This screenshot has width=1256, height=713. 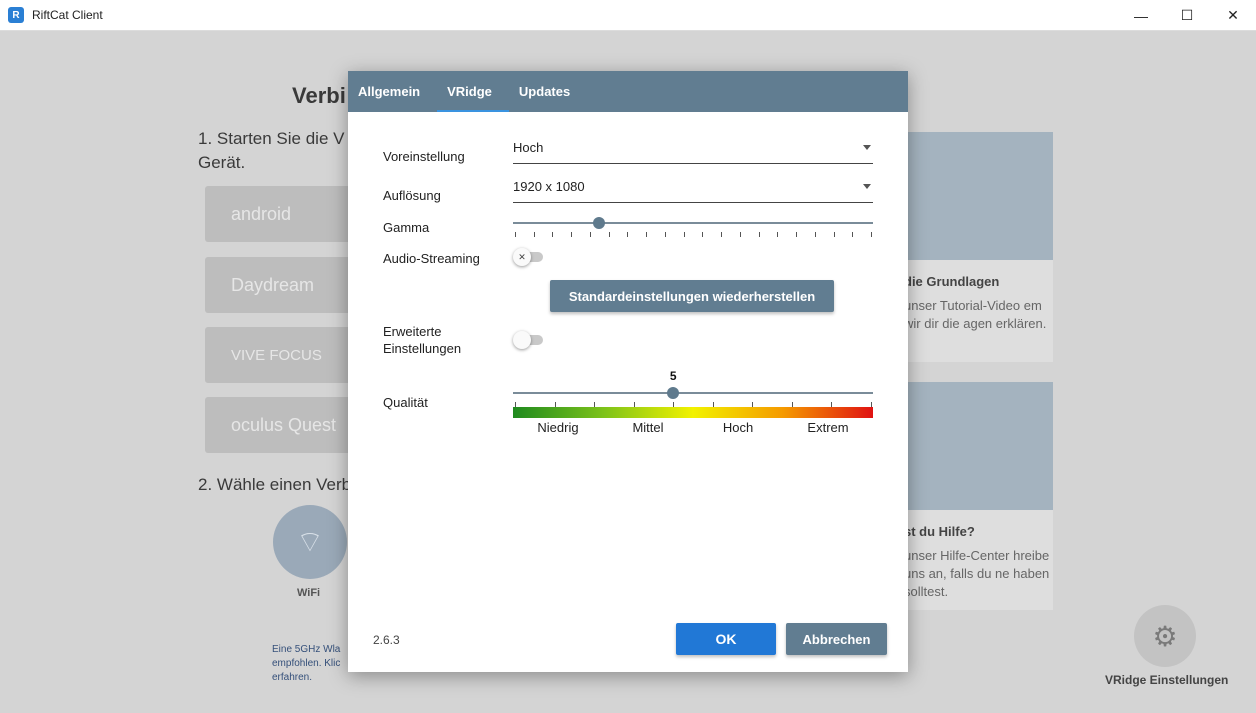 What do you see at coordinates (693, 412) in the screenshot?
I see `quality-gradient-bar` at bounding box center [693, 412].